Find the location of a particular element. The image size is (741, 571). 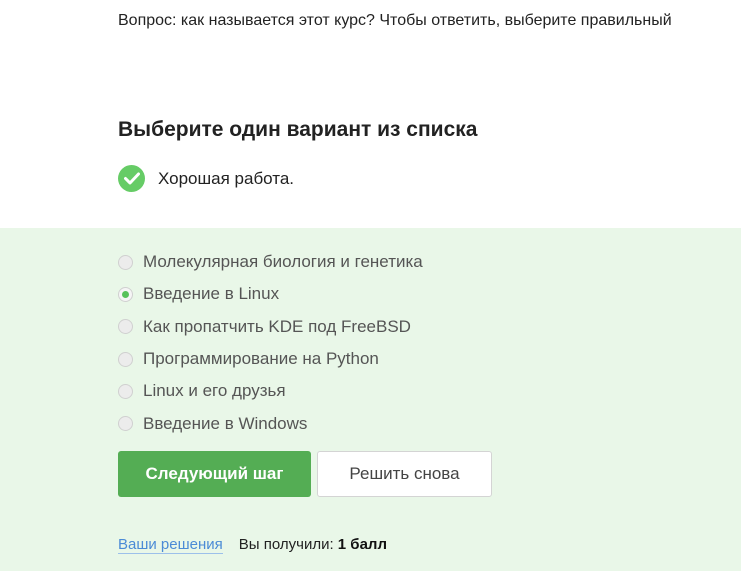

option-item: Молекулярная биология и генетика is located at coordinates (270, 262).